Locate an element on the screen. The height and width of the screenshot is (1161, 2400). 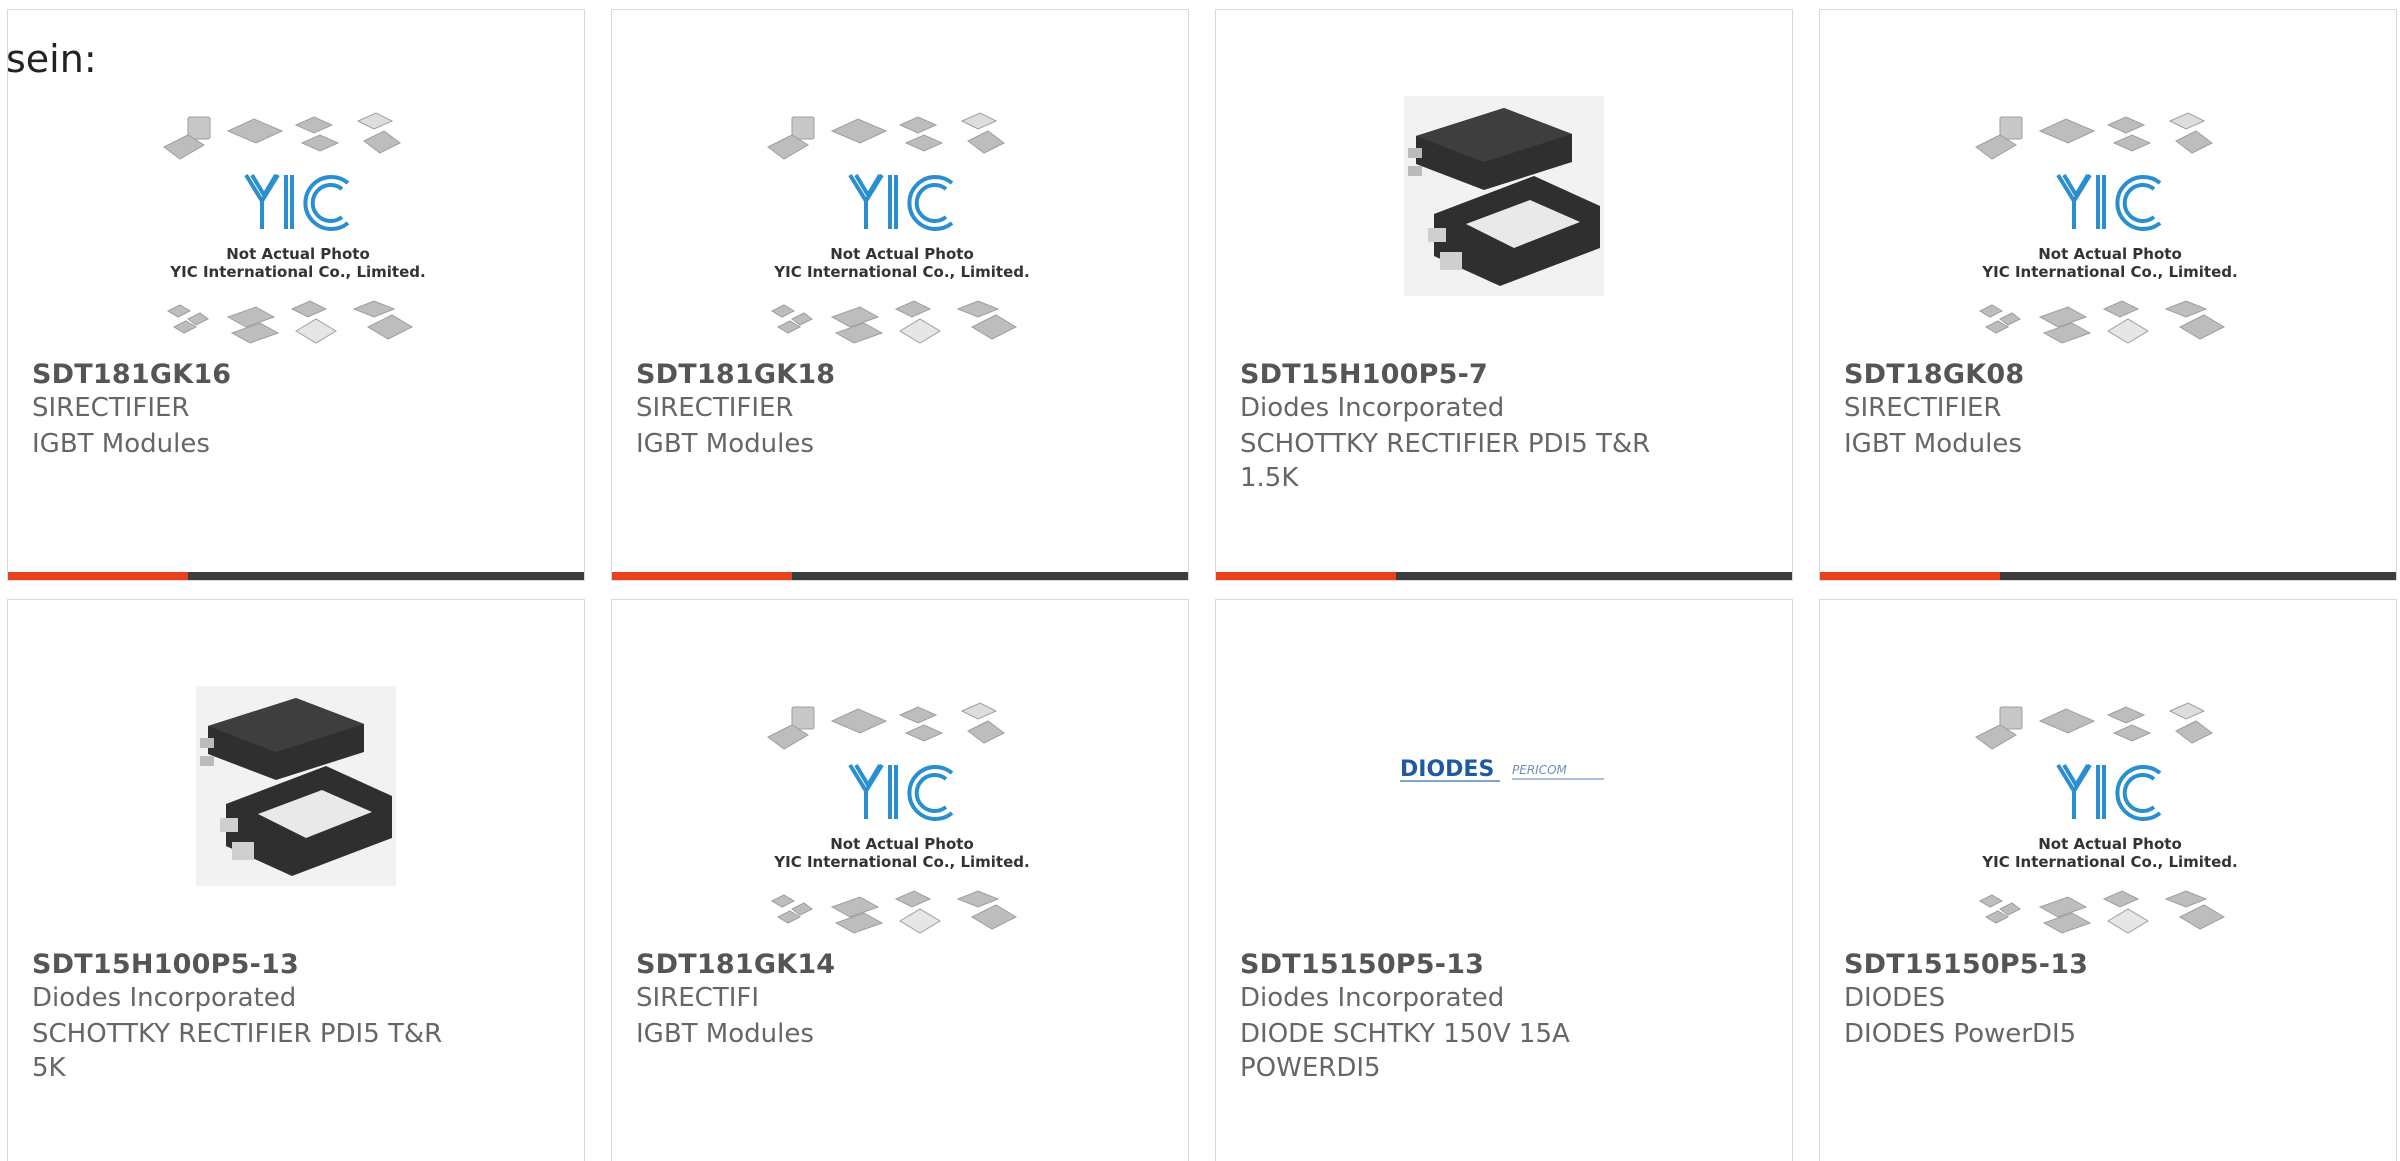
svg-text: PERICOM is located at coordinates (1540, 770).